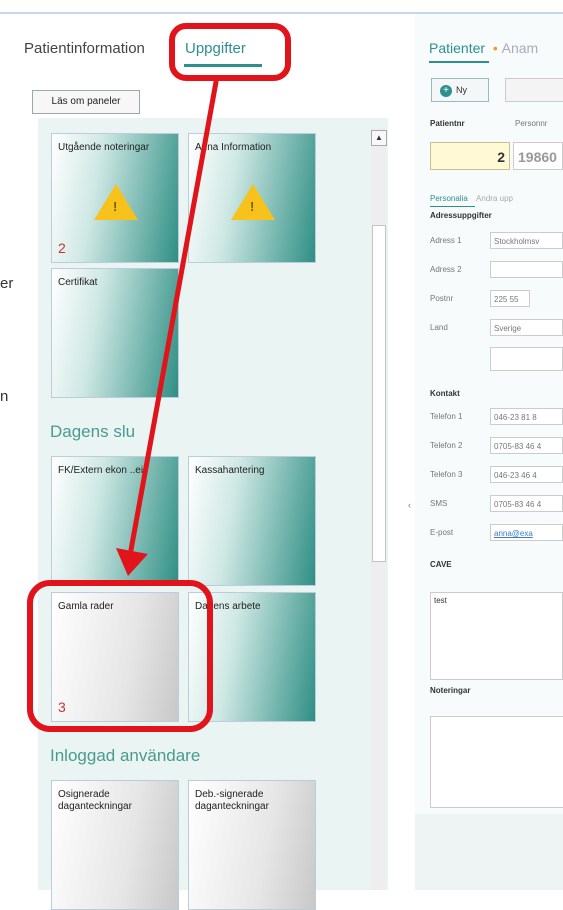 The width and height of the screenshot is (563, 910). I want to click on patient-subtabs: Personalia Andra upp, so click(471, 198).